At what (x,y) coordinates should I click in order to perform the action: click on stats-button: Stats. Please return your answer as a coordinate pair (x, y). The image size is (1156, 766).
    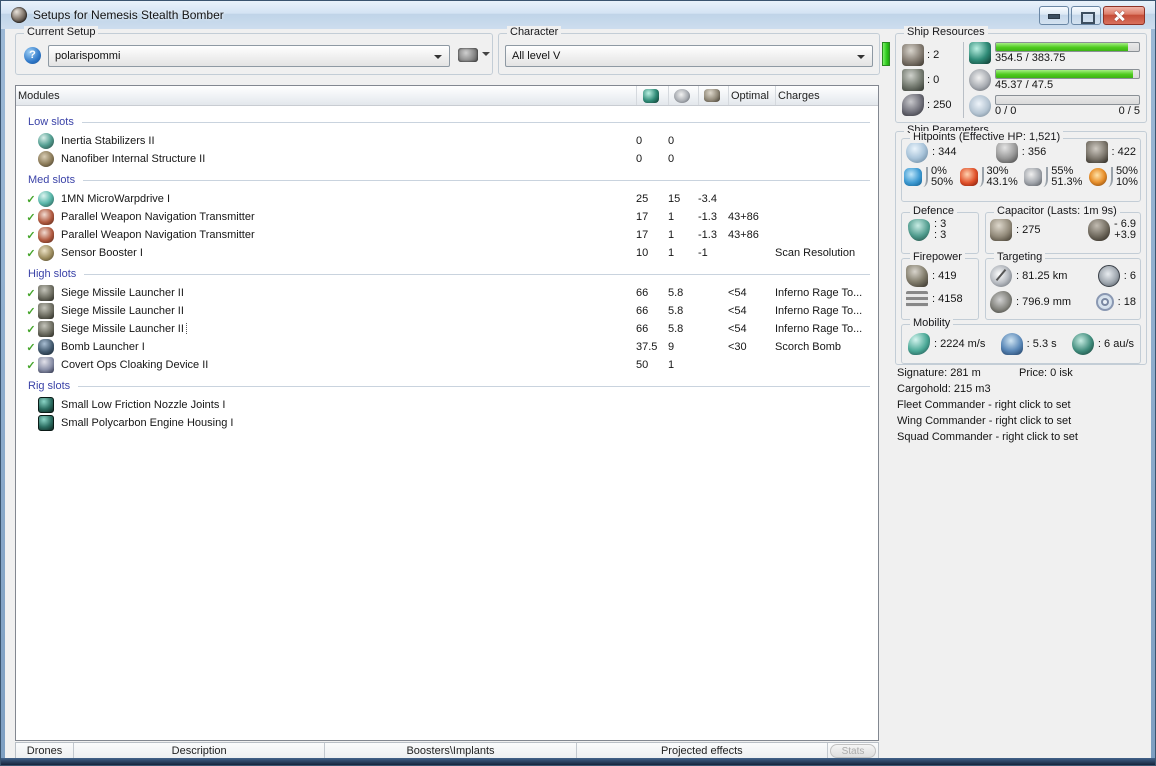
    Looking at the image, I should click on (852, 751).